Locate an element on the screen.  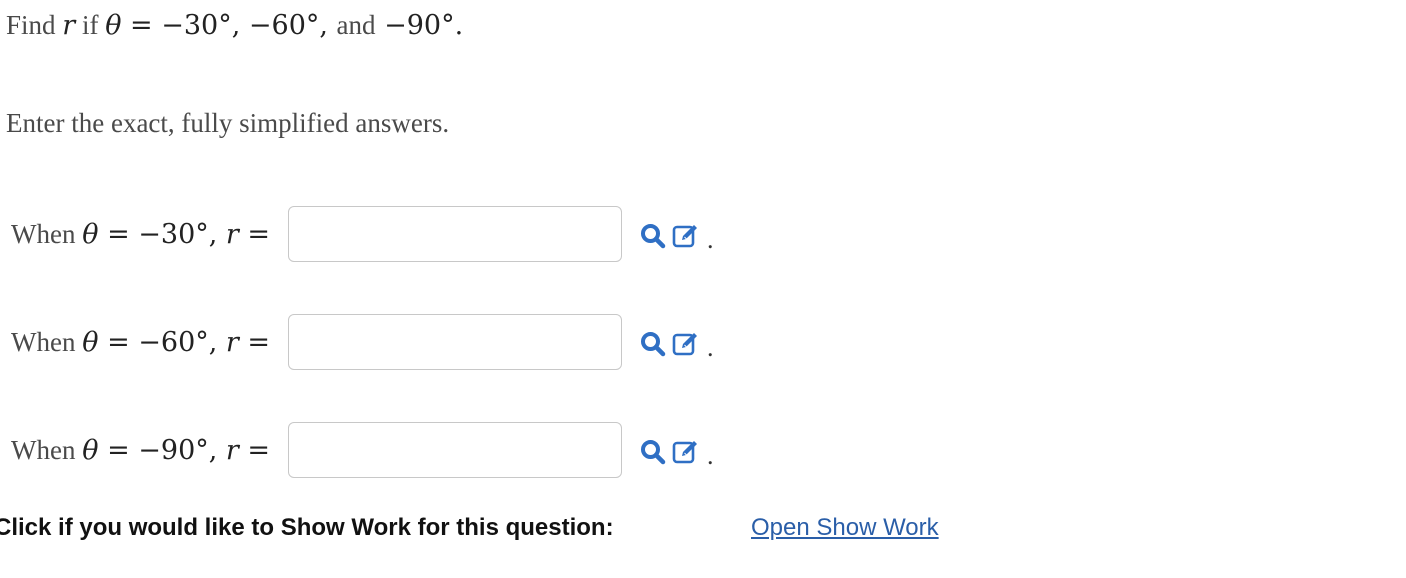
answer-tools-1: . is located at coordinates (677, 236).